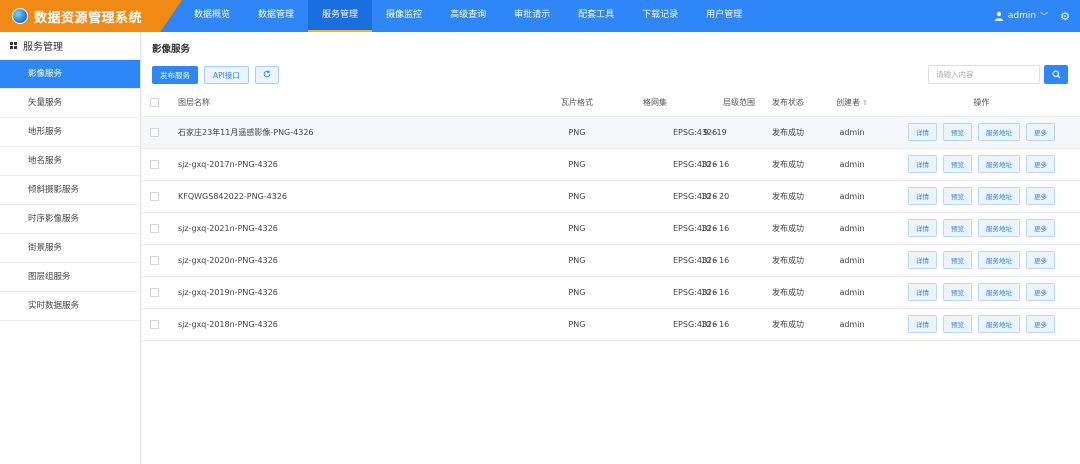  Describe the element at coordinates (340, 16) in the screenshot. I see `nav-item-service-management: 服务管理` at that location.